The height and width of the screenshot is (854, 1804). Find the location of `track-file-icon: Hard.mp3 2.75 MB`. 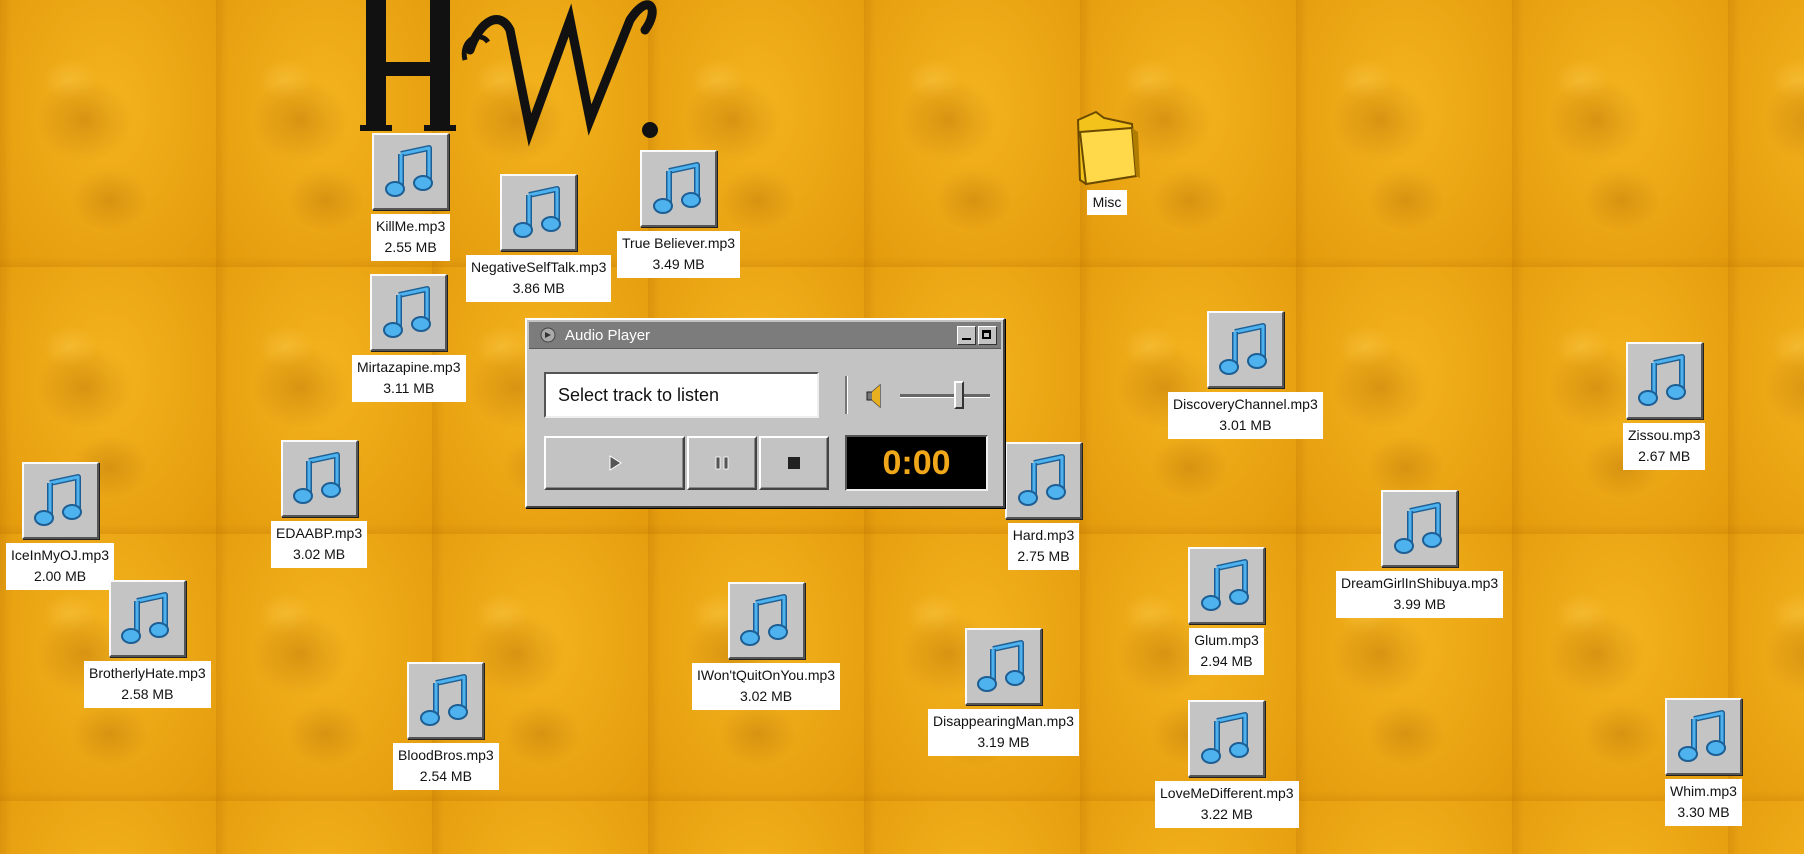

track-file-icon: Hard.mp3 2.75 MB is located at coordinates (1043, 506).